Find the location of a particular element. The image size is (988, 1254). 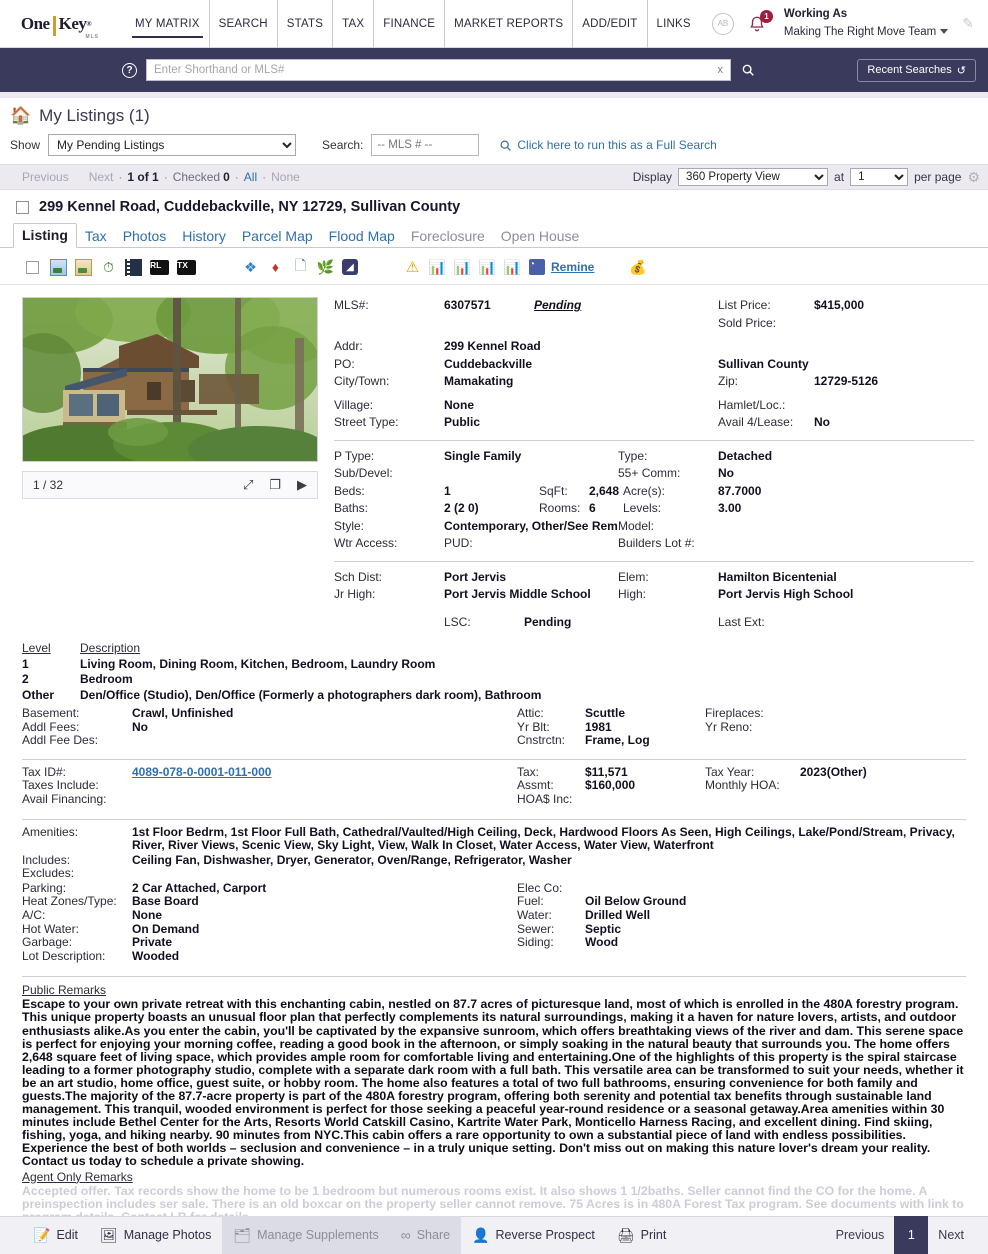

select-none-link: None is located at coordinates (285, 177).